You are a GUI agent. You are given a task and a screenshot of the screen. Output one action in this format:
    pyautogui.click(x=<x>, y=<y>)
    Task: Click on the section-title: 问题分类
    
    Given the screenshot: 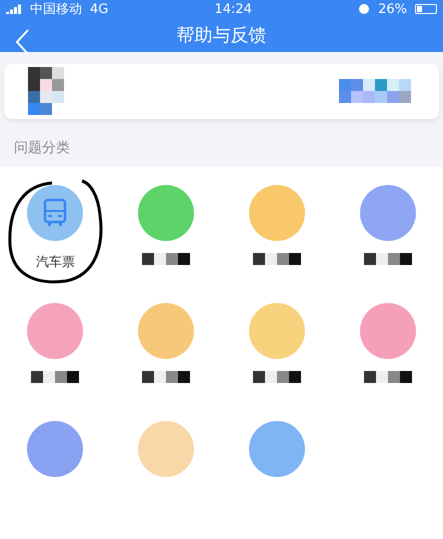 What is the action you would take?
    pyautogui.click(x=42, y=148)
    